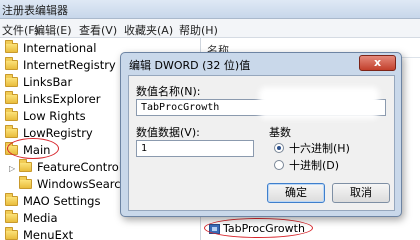 Image resolution: width=420 pixels, height=240 pixels. I want to click on tree-item: MAO Settings, so click(52, 200).